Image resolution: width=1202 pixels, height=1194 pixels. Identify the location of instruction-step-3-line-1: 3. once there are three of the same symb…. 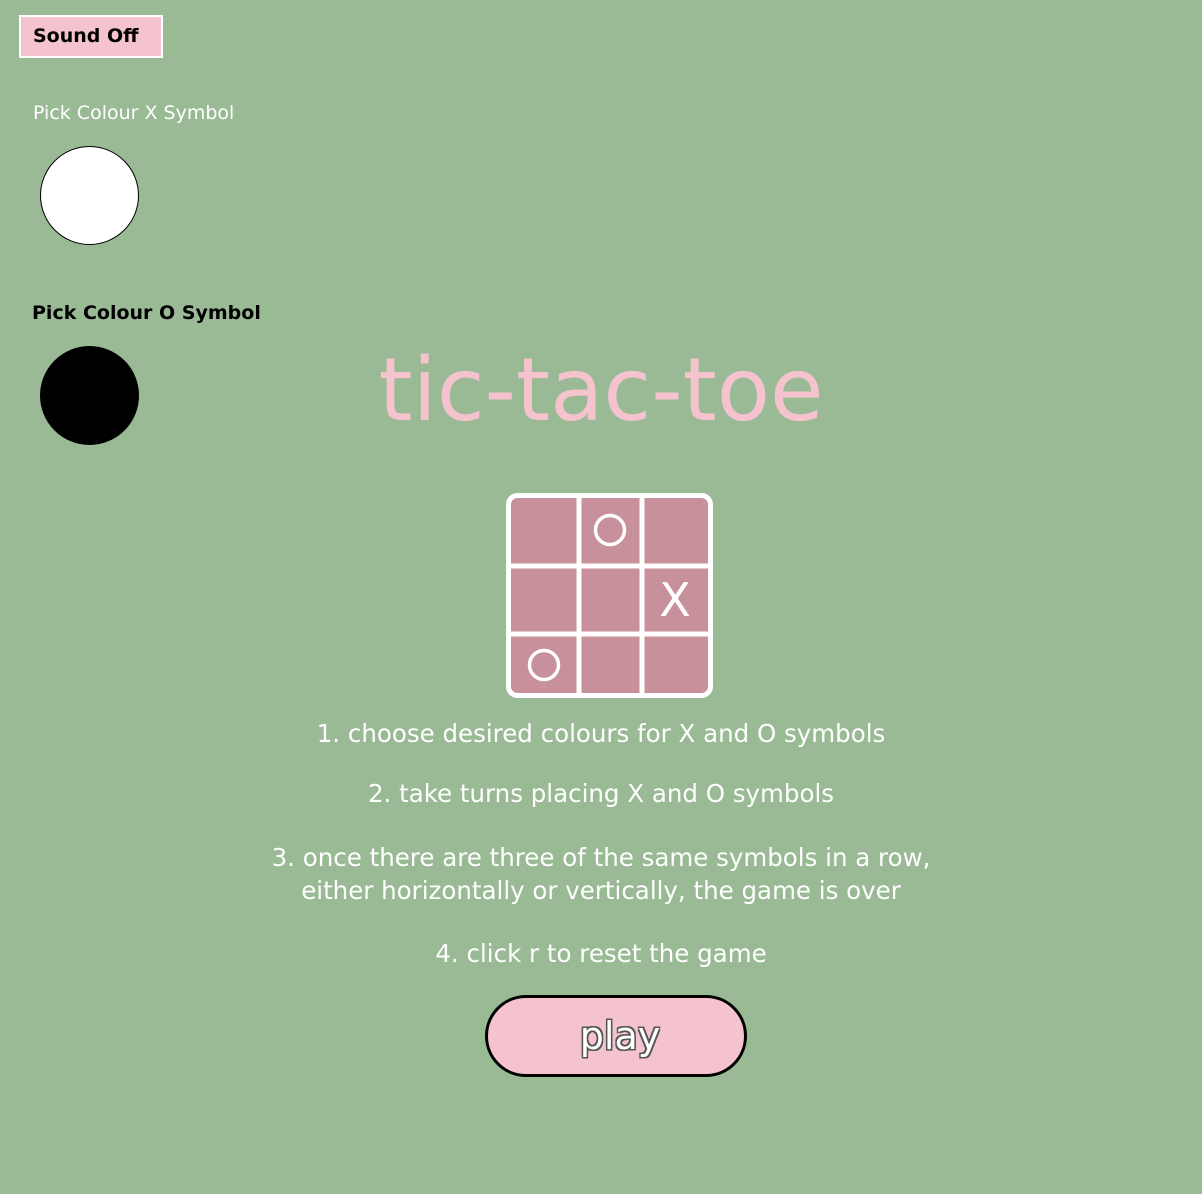
(601, 857).